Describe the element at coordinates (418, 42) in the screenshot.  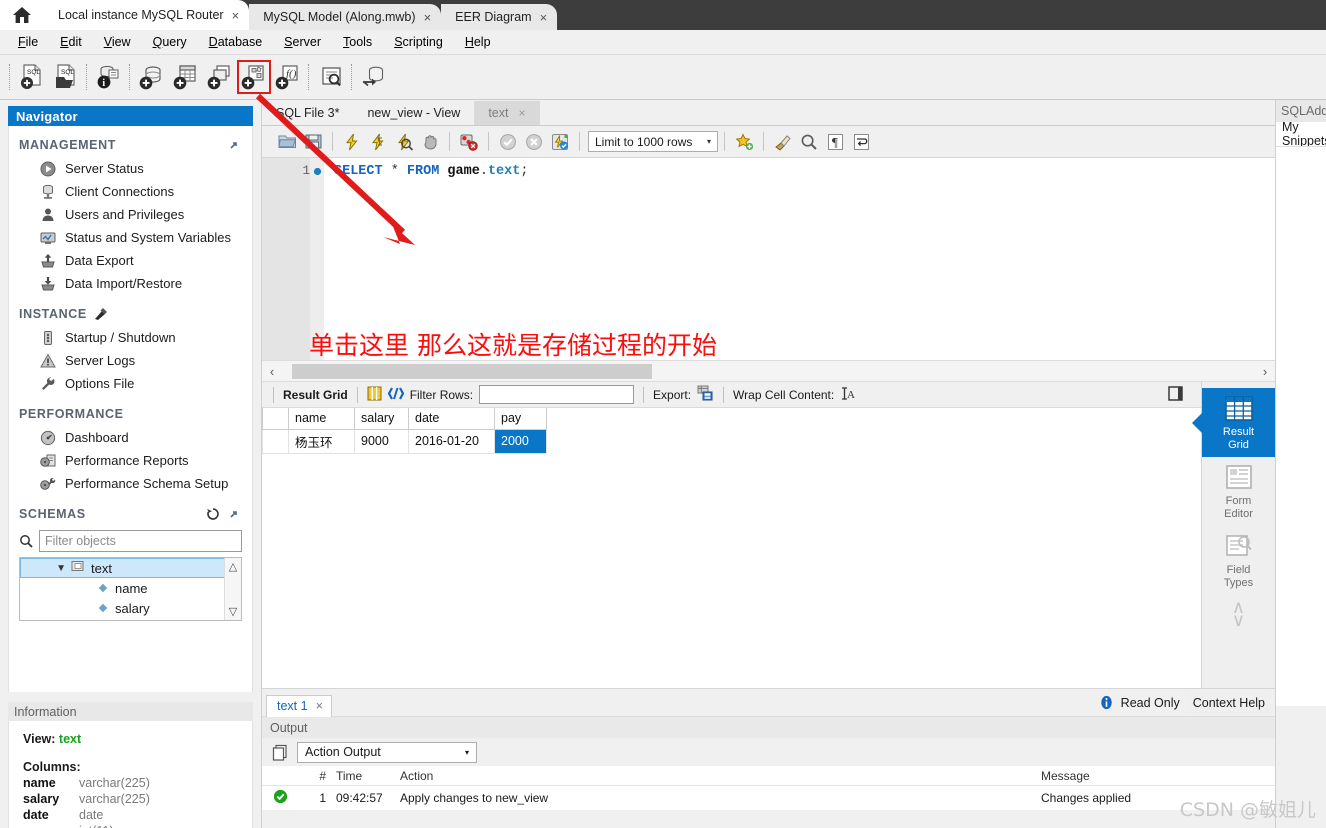
I see `menu-scripting: Scripting` at that location.